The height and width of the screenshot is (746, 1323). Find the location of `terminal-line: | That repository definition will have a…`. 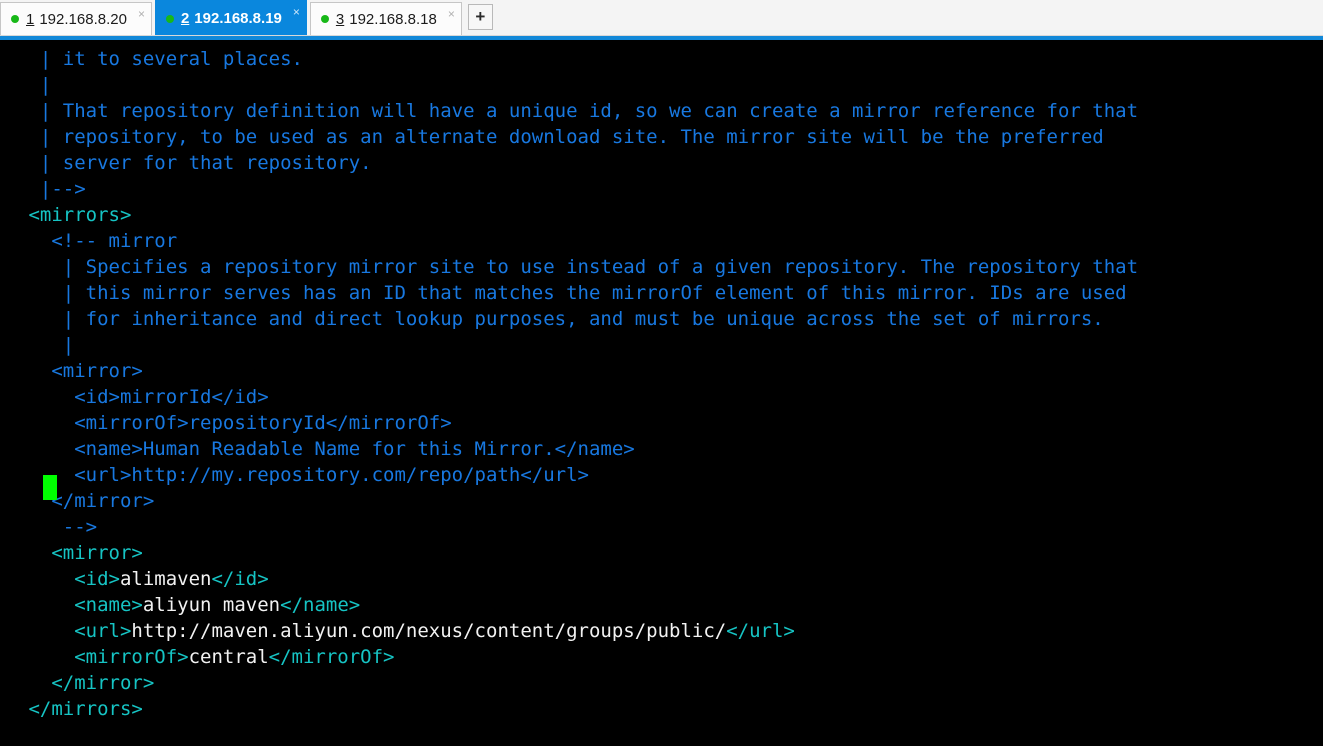

terminal-line: | That repository definition will have a… is located at coordinates (577, 111).